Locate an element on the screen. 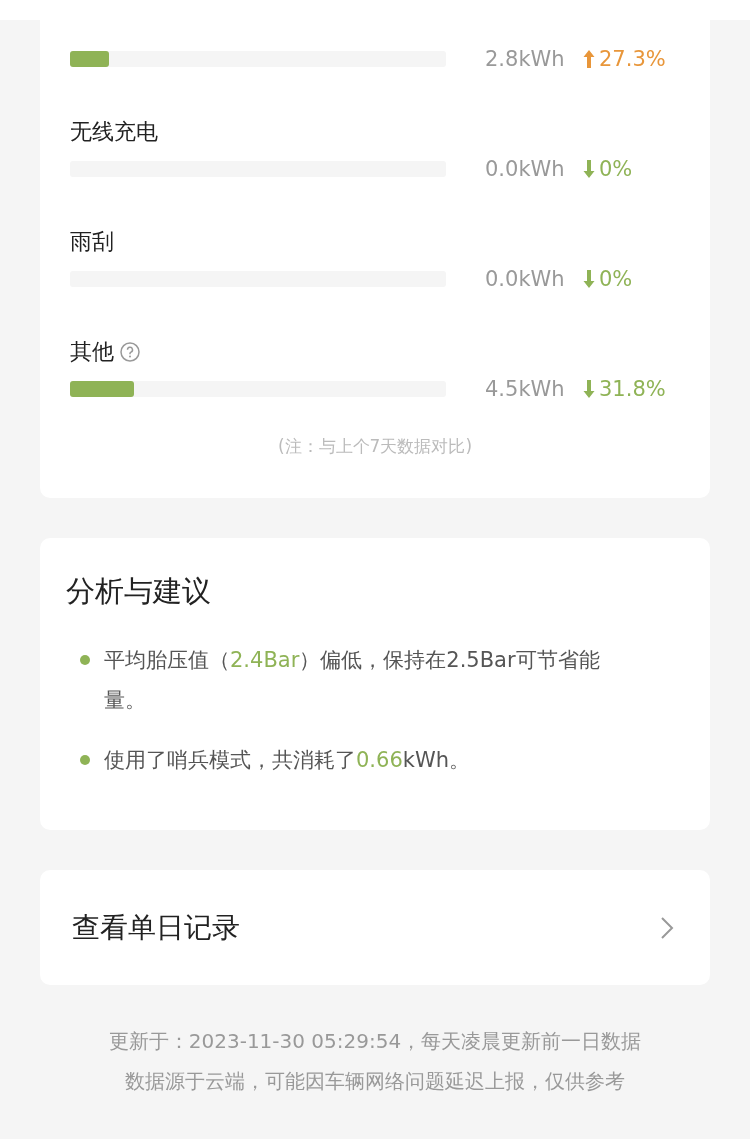 This screenshot has height=1139, width=750. change-percent: 27.3% is located at coordinates (632, 59).